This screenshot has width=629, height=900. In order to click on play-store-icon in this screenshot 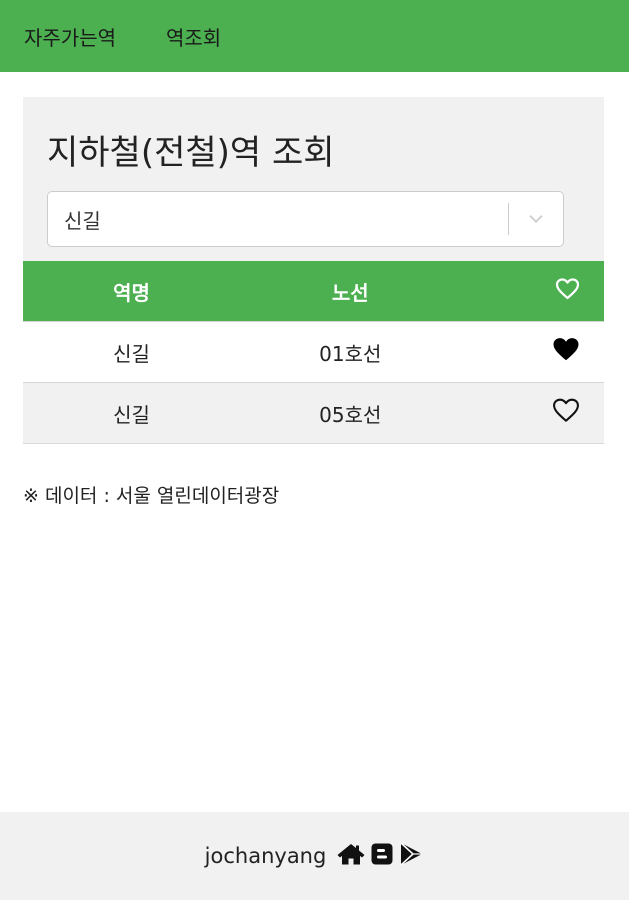, I will do `click(411, 856)`.